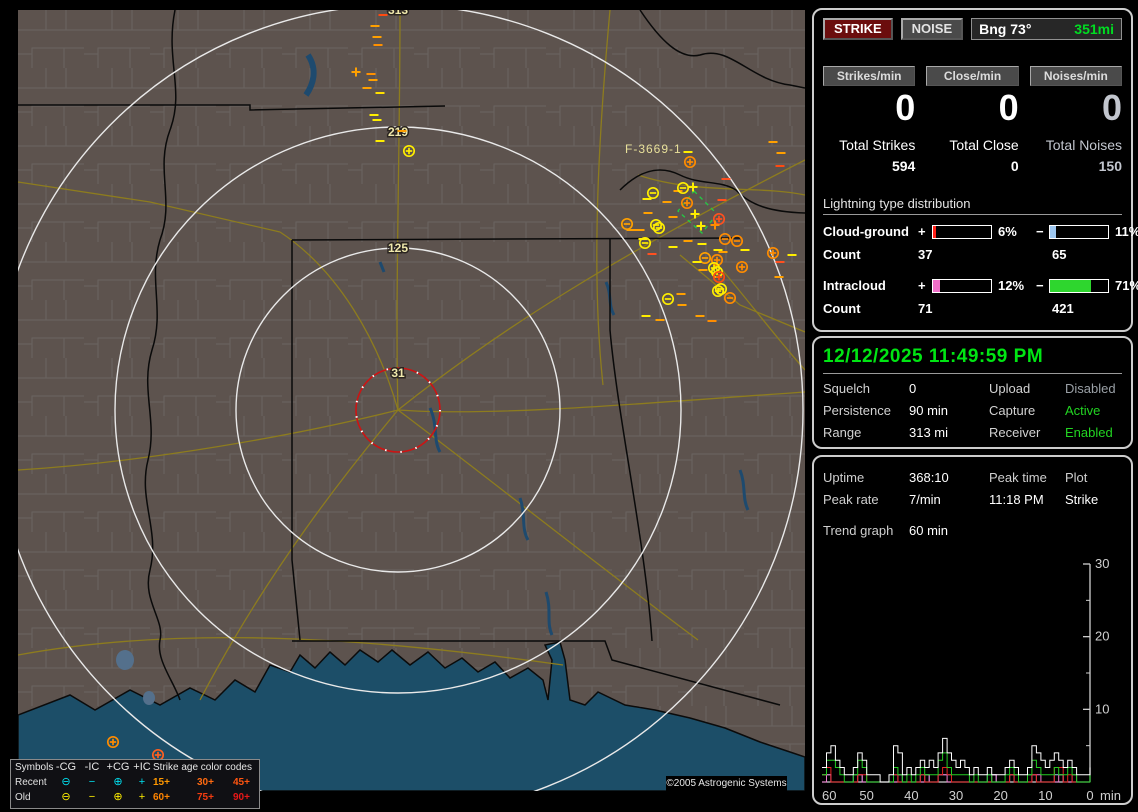 Image resolution: width=1138 pixels, height=812 pixels. What do you see at coordinates (1111, 107) in the screenshot?
I see `noises-rate: 0` at bounding box center [1111, 107].